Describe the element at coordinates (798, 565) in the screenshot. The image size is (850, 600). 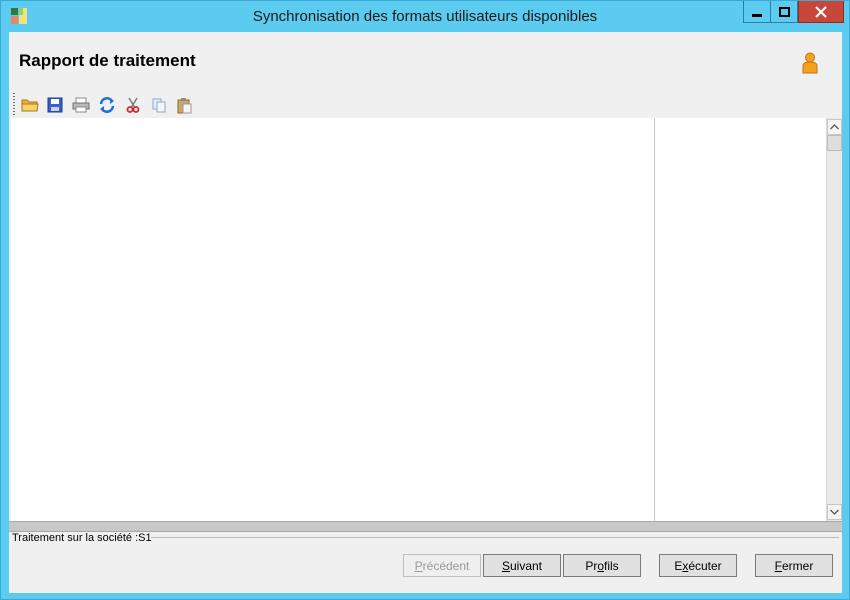
I see `close-label-post: ermer` at that location.